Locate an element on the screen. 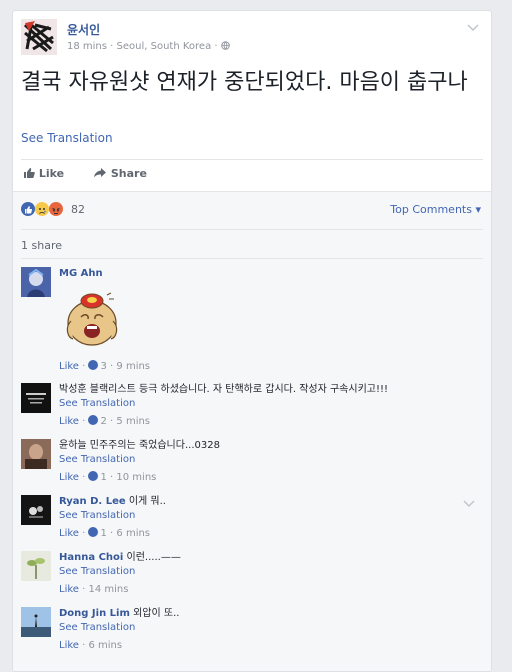 The height and width of the screenshot is (672, 512). top-comments-dropdown: Top Comments ▾ is located at coordinates (435, 209).